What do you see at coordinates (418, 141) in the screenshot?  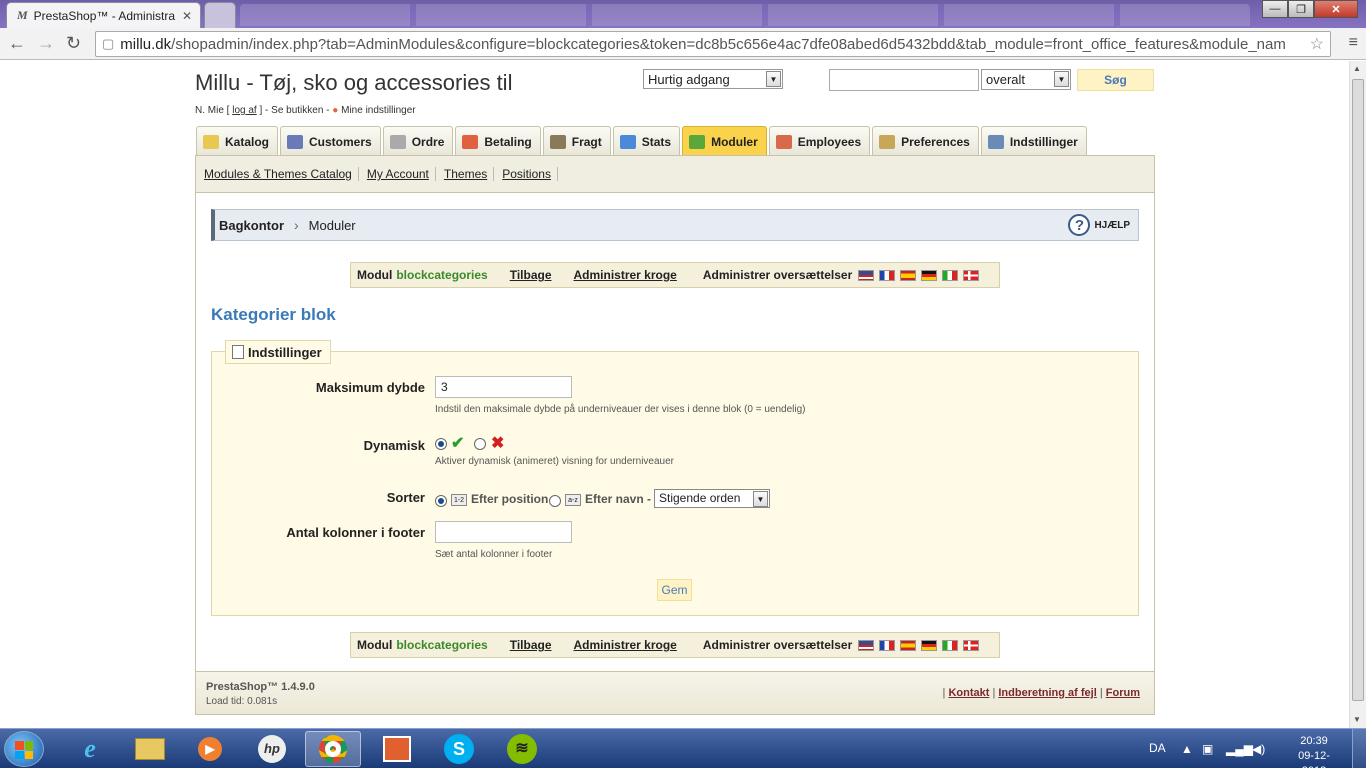 I see `tab-ordre: Ordre` at bounding box center [418, 141].